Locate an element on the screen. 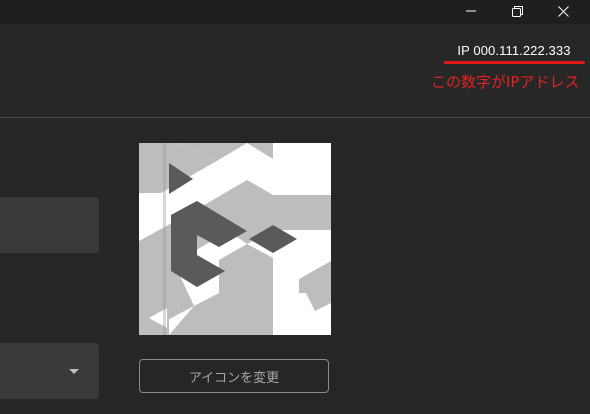 The image size is (590, 414). close-icon is located at coordinates (563, 11).